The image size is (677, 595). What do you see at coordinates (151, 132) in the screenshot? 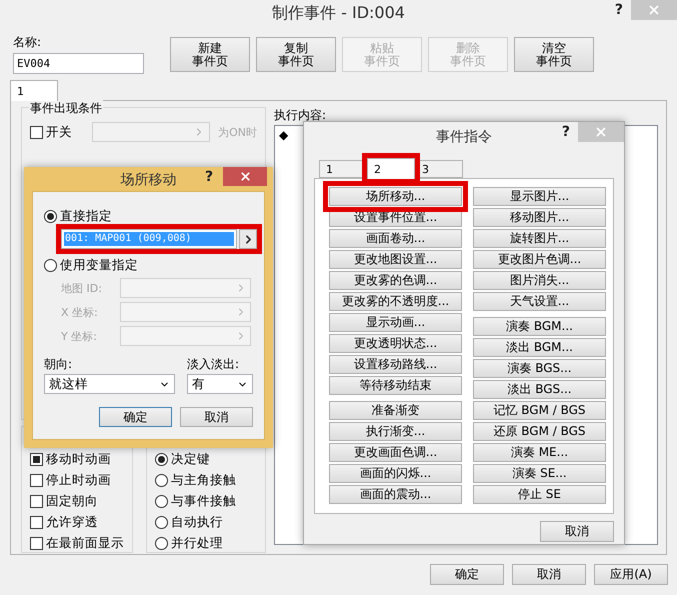
I see `switch-field` at bounding box center [151, 132].